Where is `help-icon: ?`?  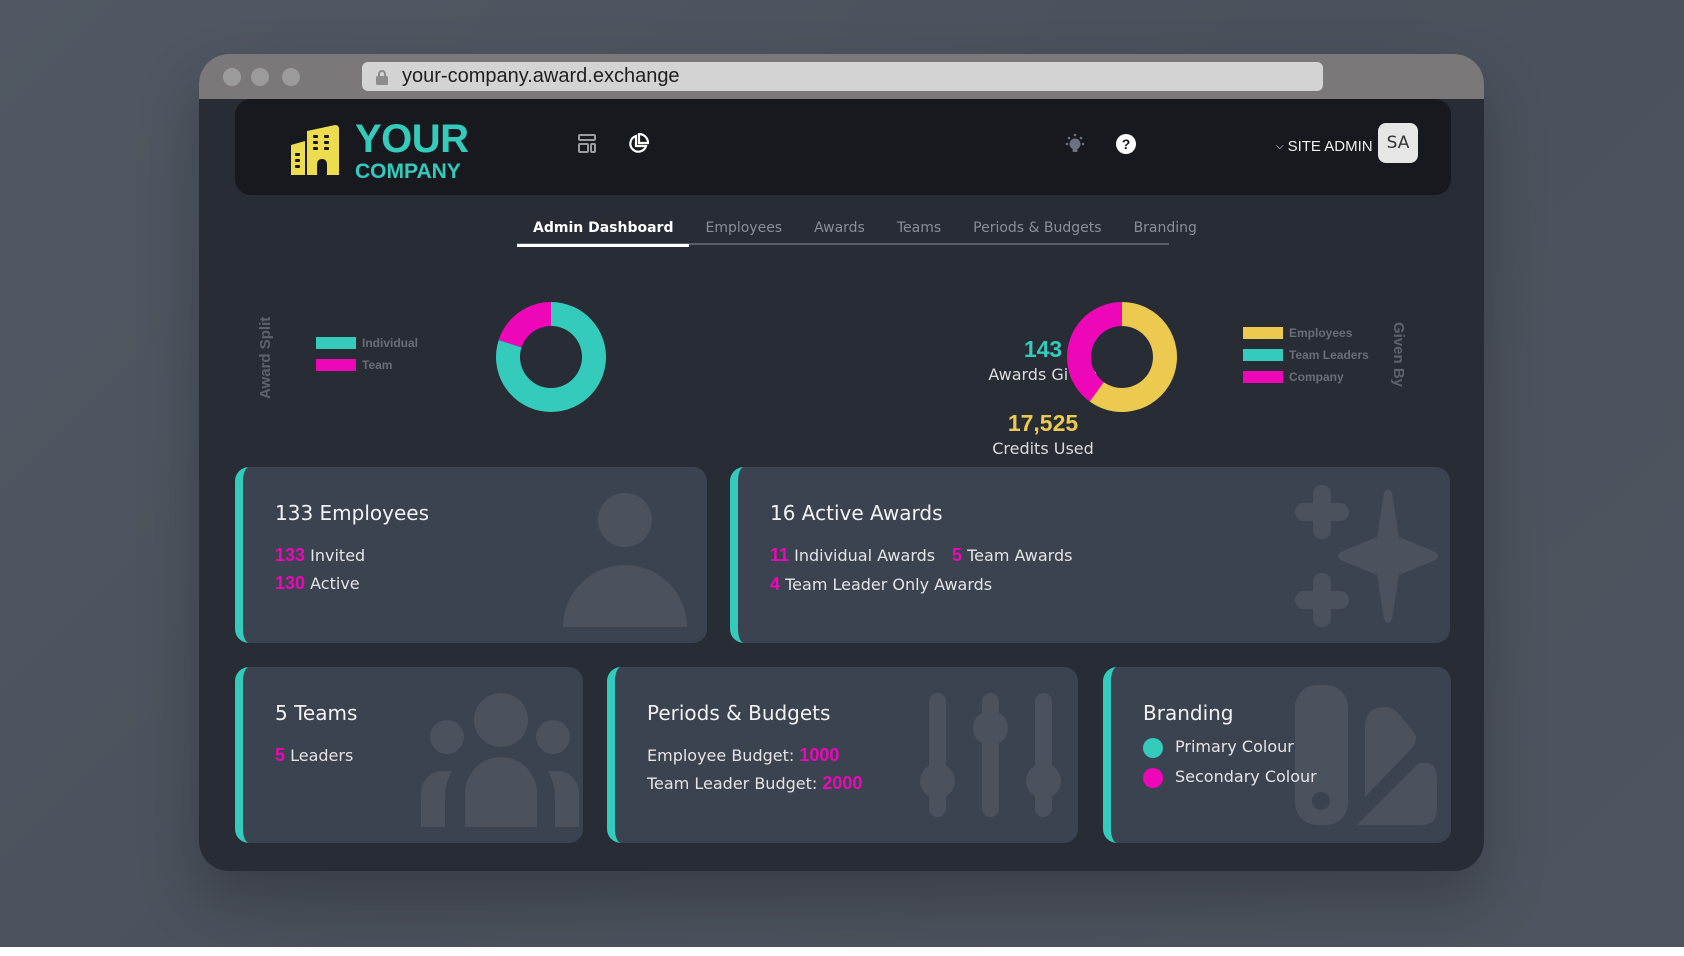
help-icon: ? is located at coordinates (1126, 144).